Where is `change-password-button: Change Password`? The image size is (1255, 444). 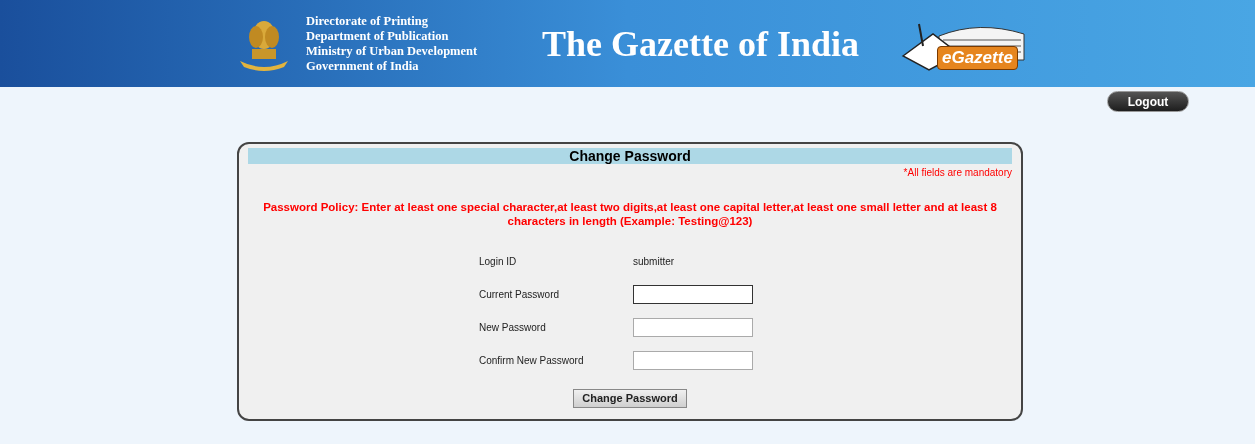 change-password-button: Change Password is located at coordinates (630, 398).